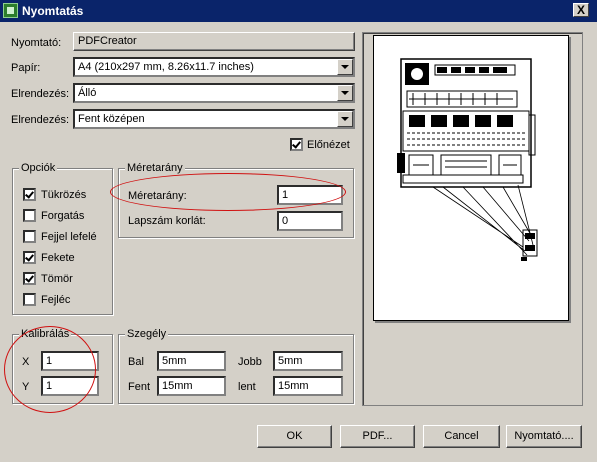  Describe the element at coordinates (38, 168) in the screenshot. I see `options-title: Opciók` at that location.